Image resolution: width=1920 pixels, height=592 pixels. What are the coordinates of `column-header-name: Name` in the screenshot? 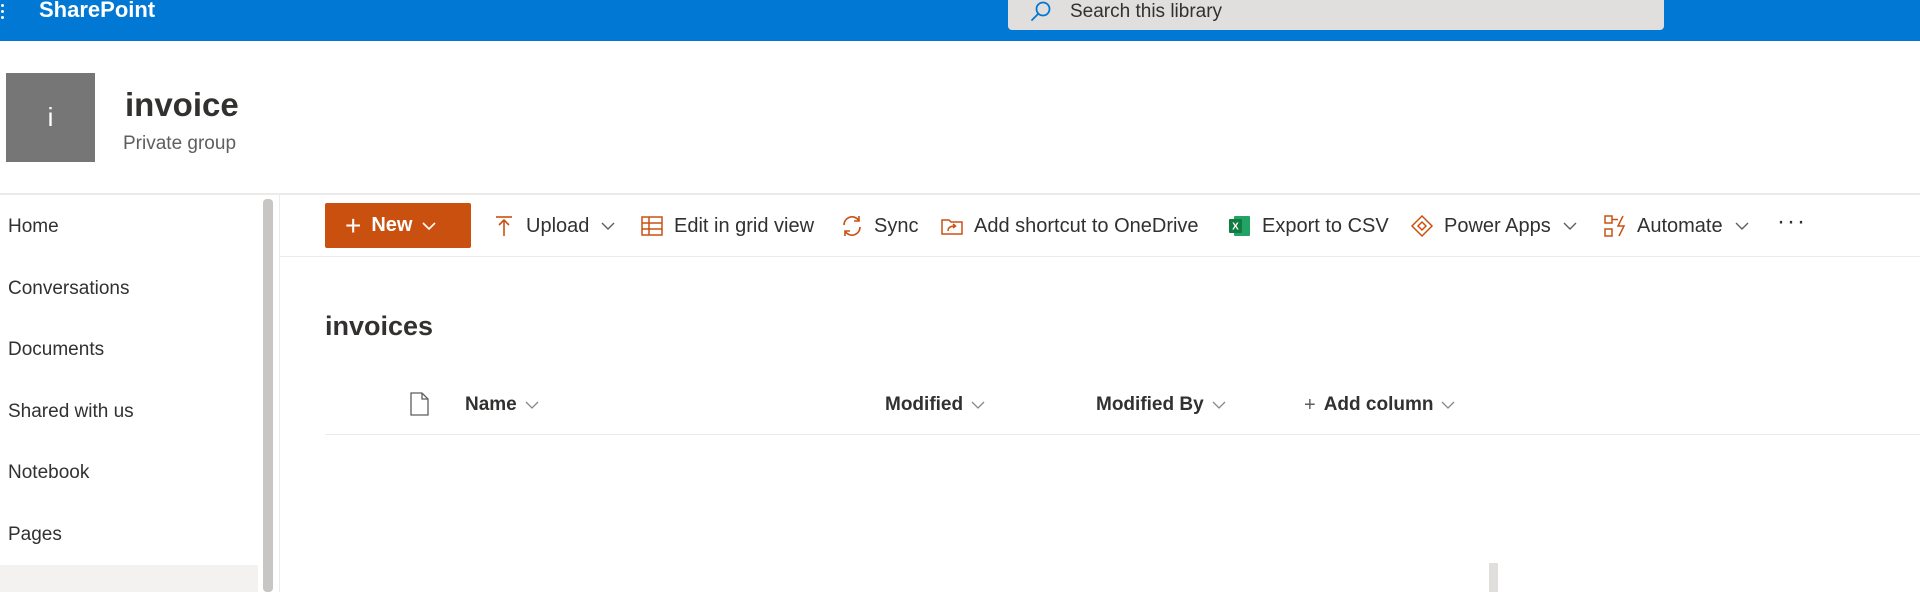 It's located at (502, 405).